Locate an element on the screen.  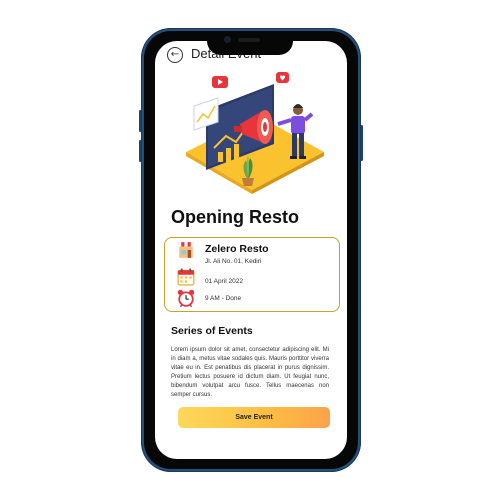
event-date: 01 April 2022 is located at coordinates (224, 281).